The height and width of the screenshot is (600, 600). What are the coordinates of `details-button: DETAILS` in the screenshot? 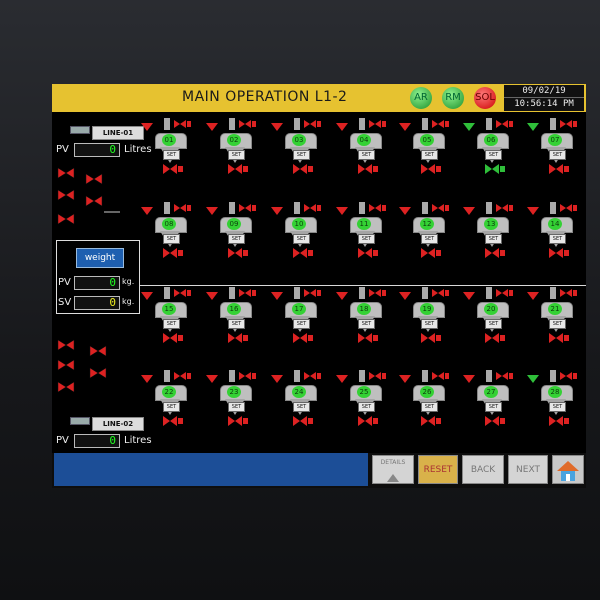 It's located at (393, 469).